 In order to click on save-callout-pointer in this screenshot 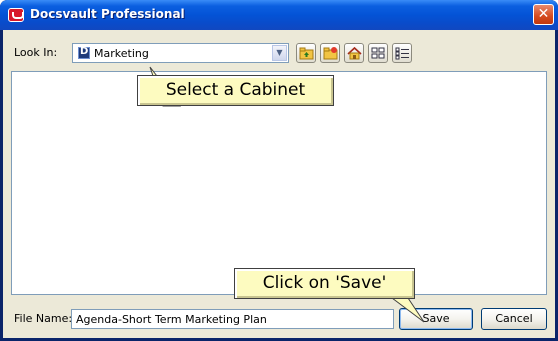, I will do `click(407, 310)`.